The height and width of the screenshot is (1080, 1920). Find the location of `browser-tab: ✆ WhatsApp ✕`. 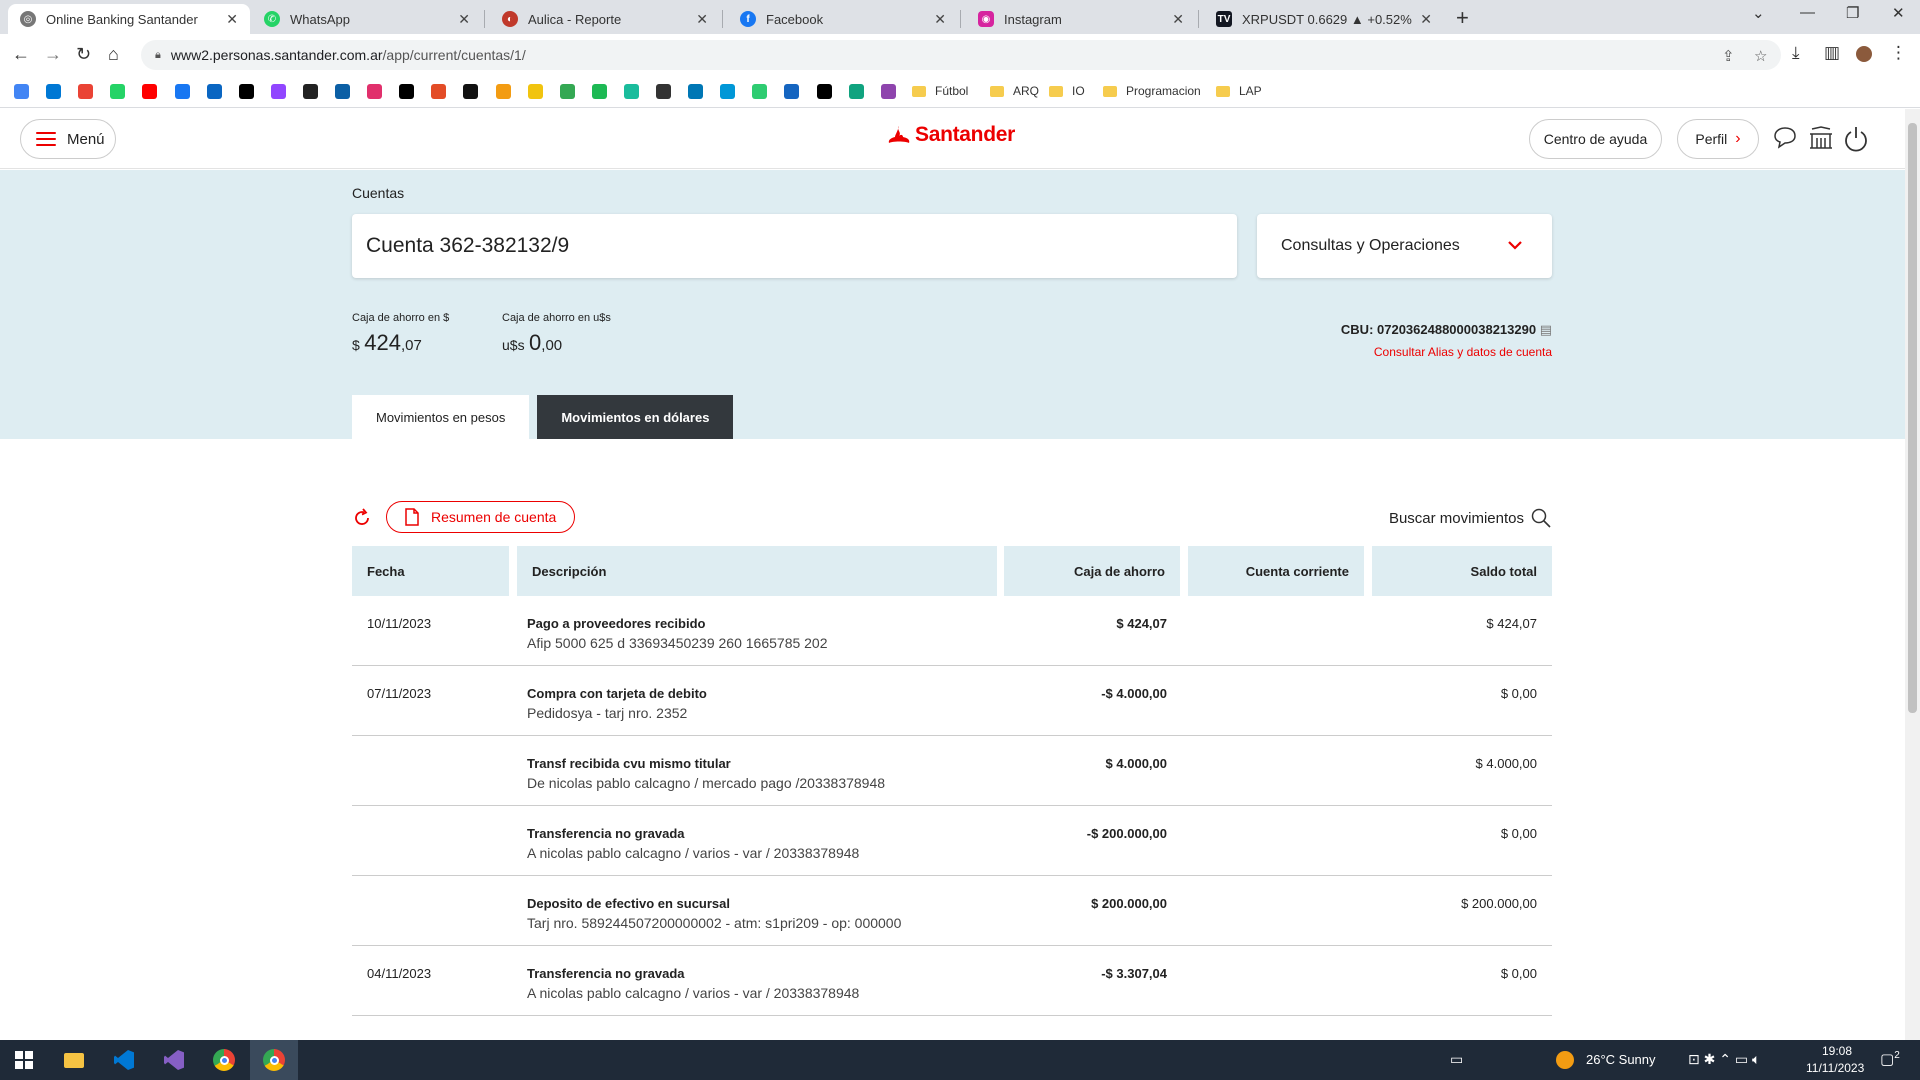

browser-tab: ✆ WhatsApp ✕ is located at coordinates (367, 19).